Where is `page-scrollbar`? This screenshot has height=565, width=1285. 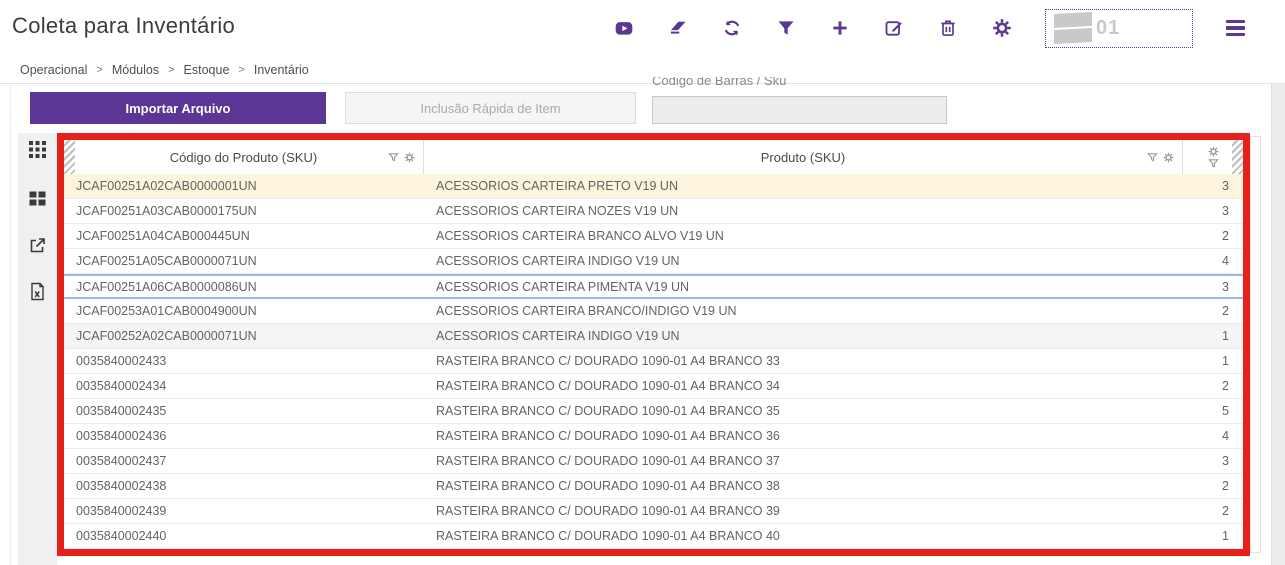 page-scrollbar is located at coordinates (1278, 324).